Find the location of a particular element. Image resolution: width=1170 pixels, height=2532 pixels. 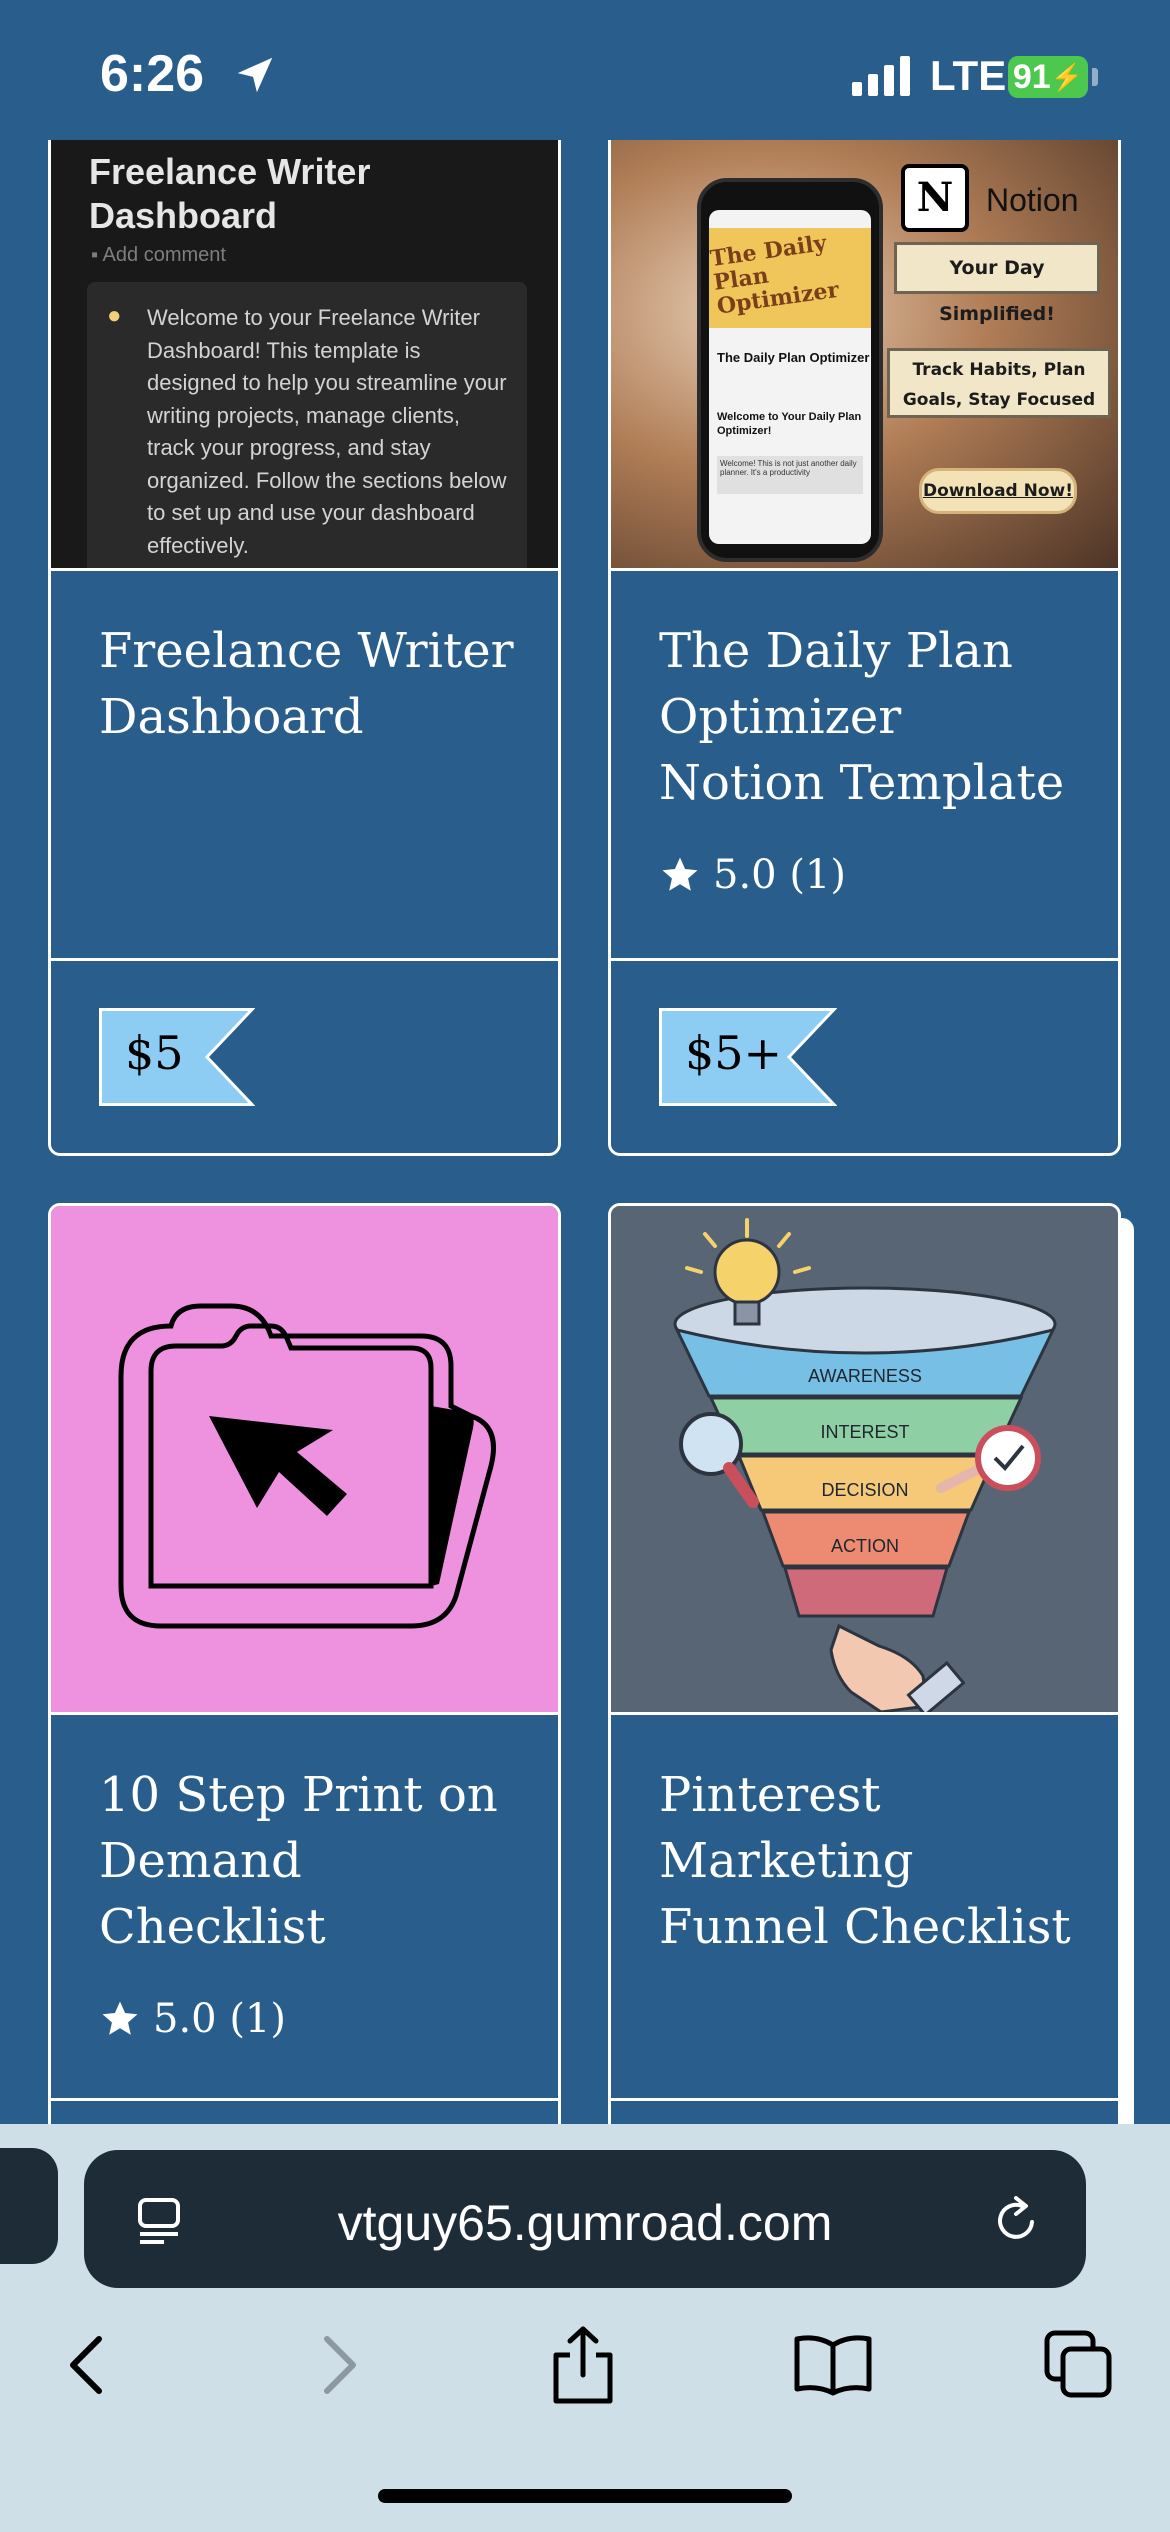

stage-interest: INTEREST is located at coordinates (864, 1432).